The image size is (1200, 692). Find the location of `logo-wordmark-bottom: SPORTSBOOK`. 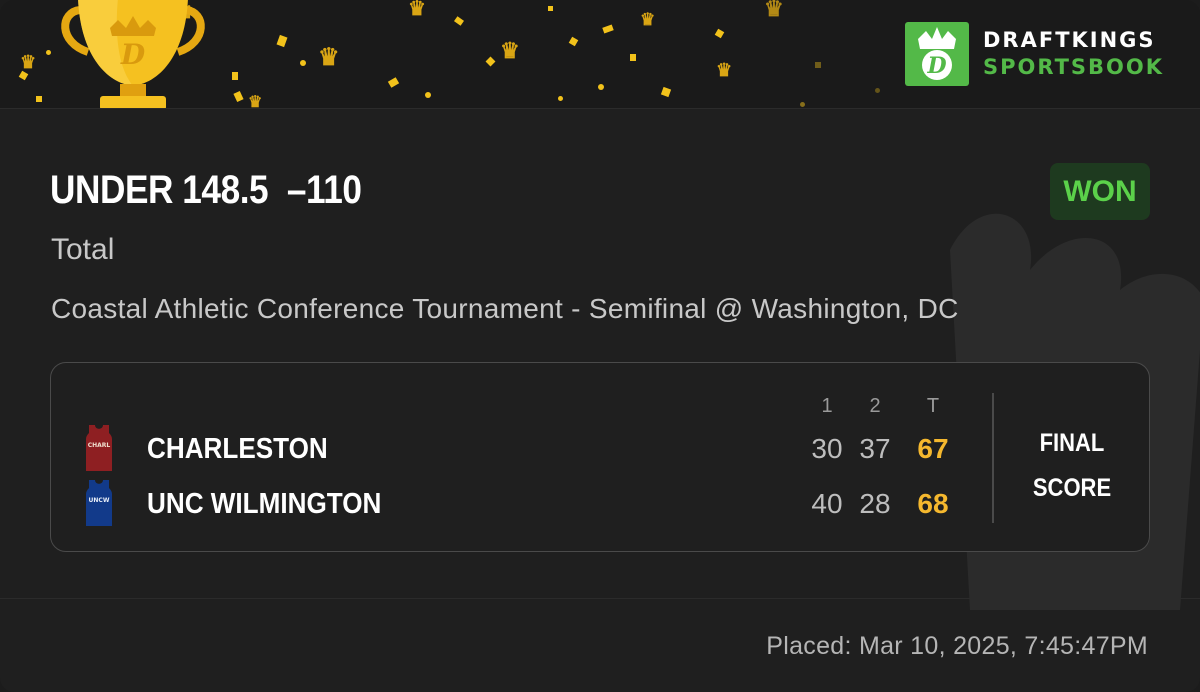

logo-wordmark-bottom: SPORTSBOOK is located at coordinates (1074, 67).